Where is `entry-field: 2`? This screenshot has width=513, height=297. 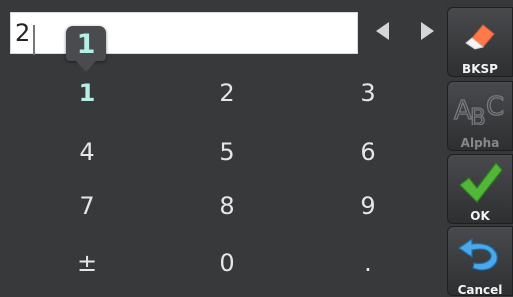
entry-field: 2 is located at coordinates (184, 33).